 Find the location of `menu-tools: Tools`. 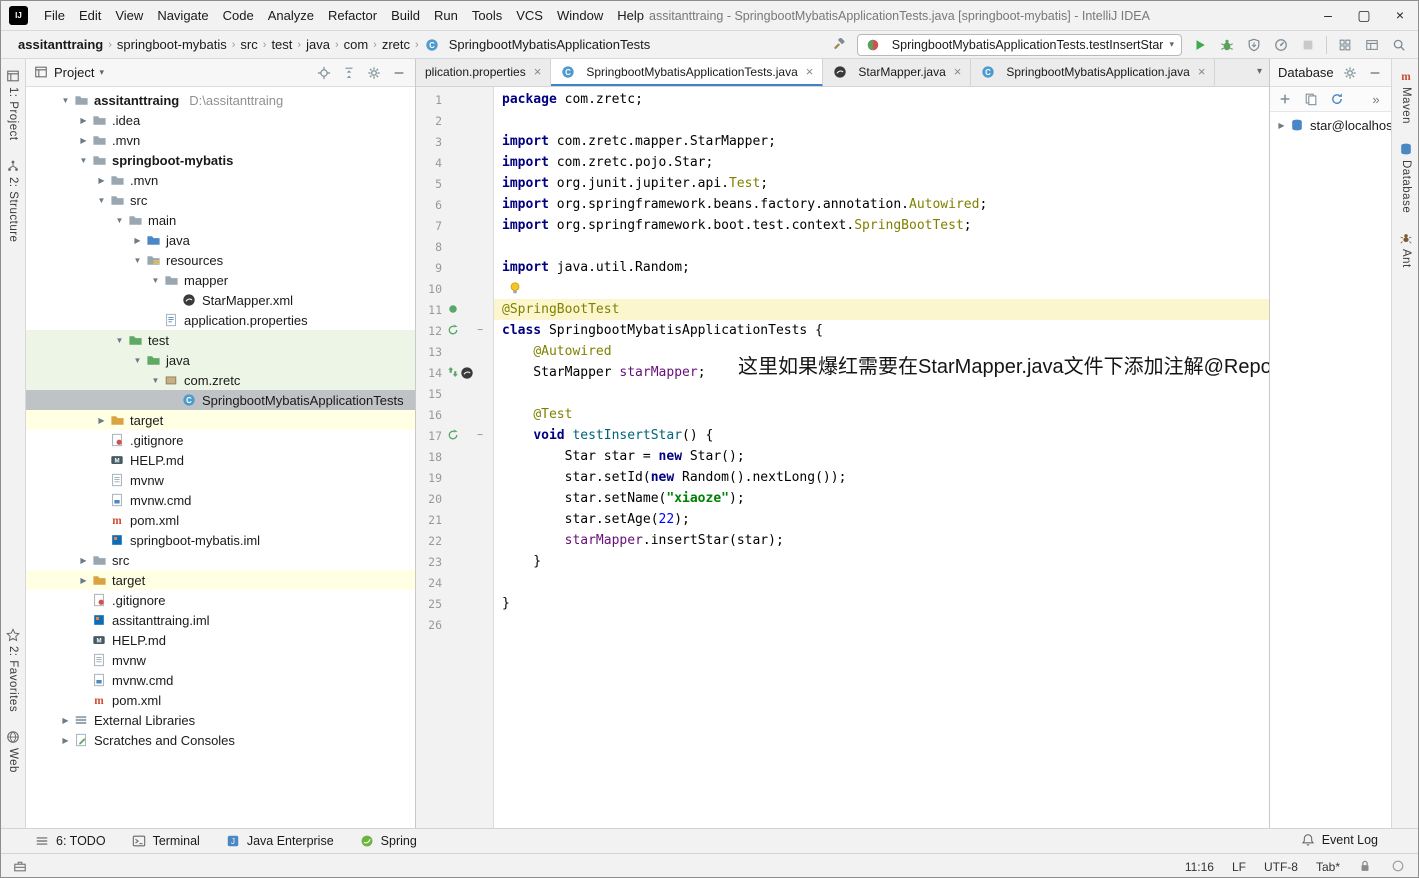

menu-tools: Tools is located at coordinates (487, 15).